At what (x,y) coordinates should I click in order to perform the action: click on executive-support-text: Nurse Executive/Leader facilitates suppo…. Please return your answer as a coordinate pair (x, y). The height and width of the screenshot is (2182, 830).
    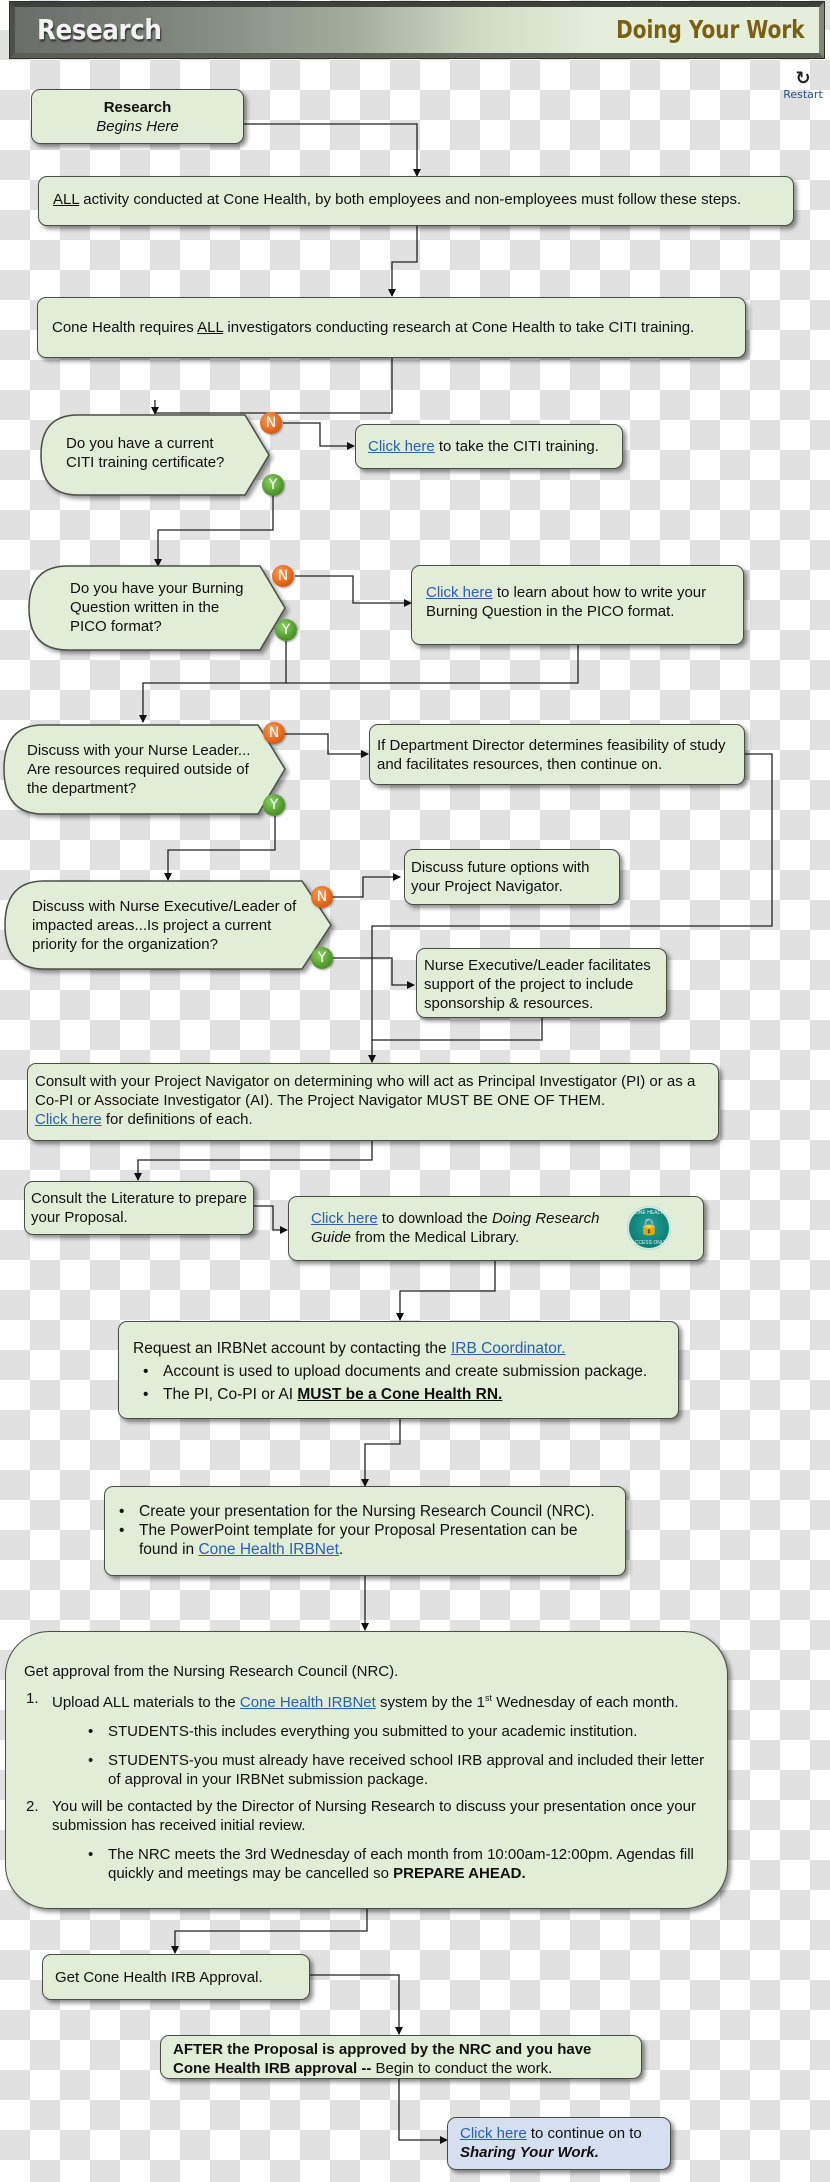
    Looking at the image, I should click on (537, 984).